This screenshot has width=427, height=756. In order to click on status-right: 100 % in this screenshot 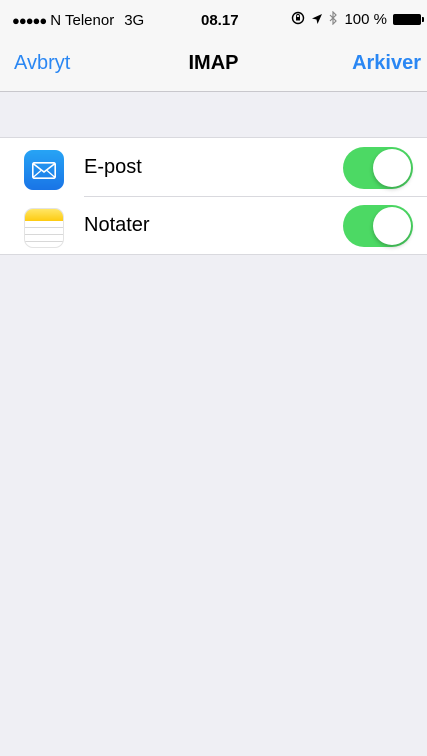, I will do `click(357, 19)`.